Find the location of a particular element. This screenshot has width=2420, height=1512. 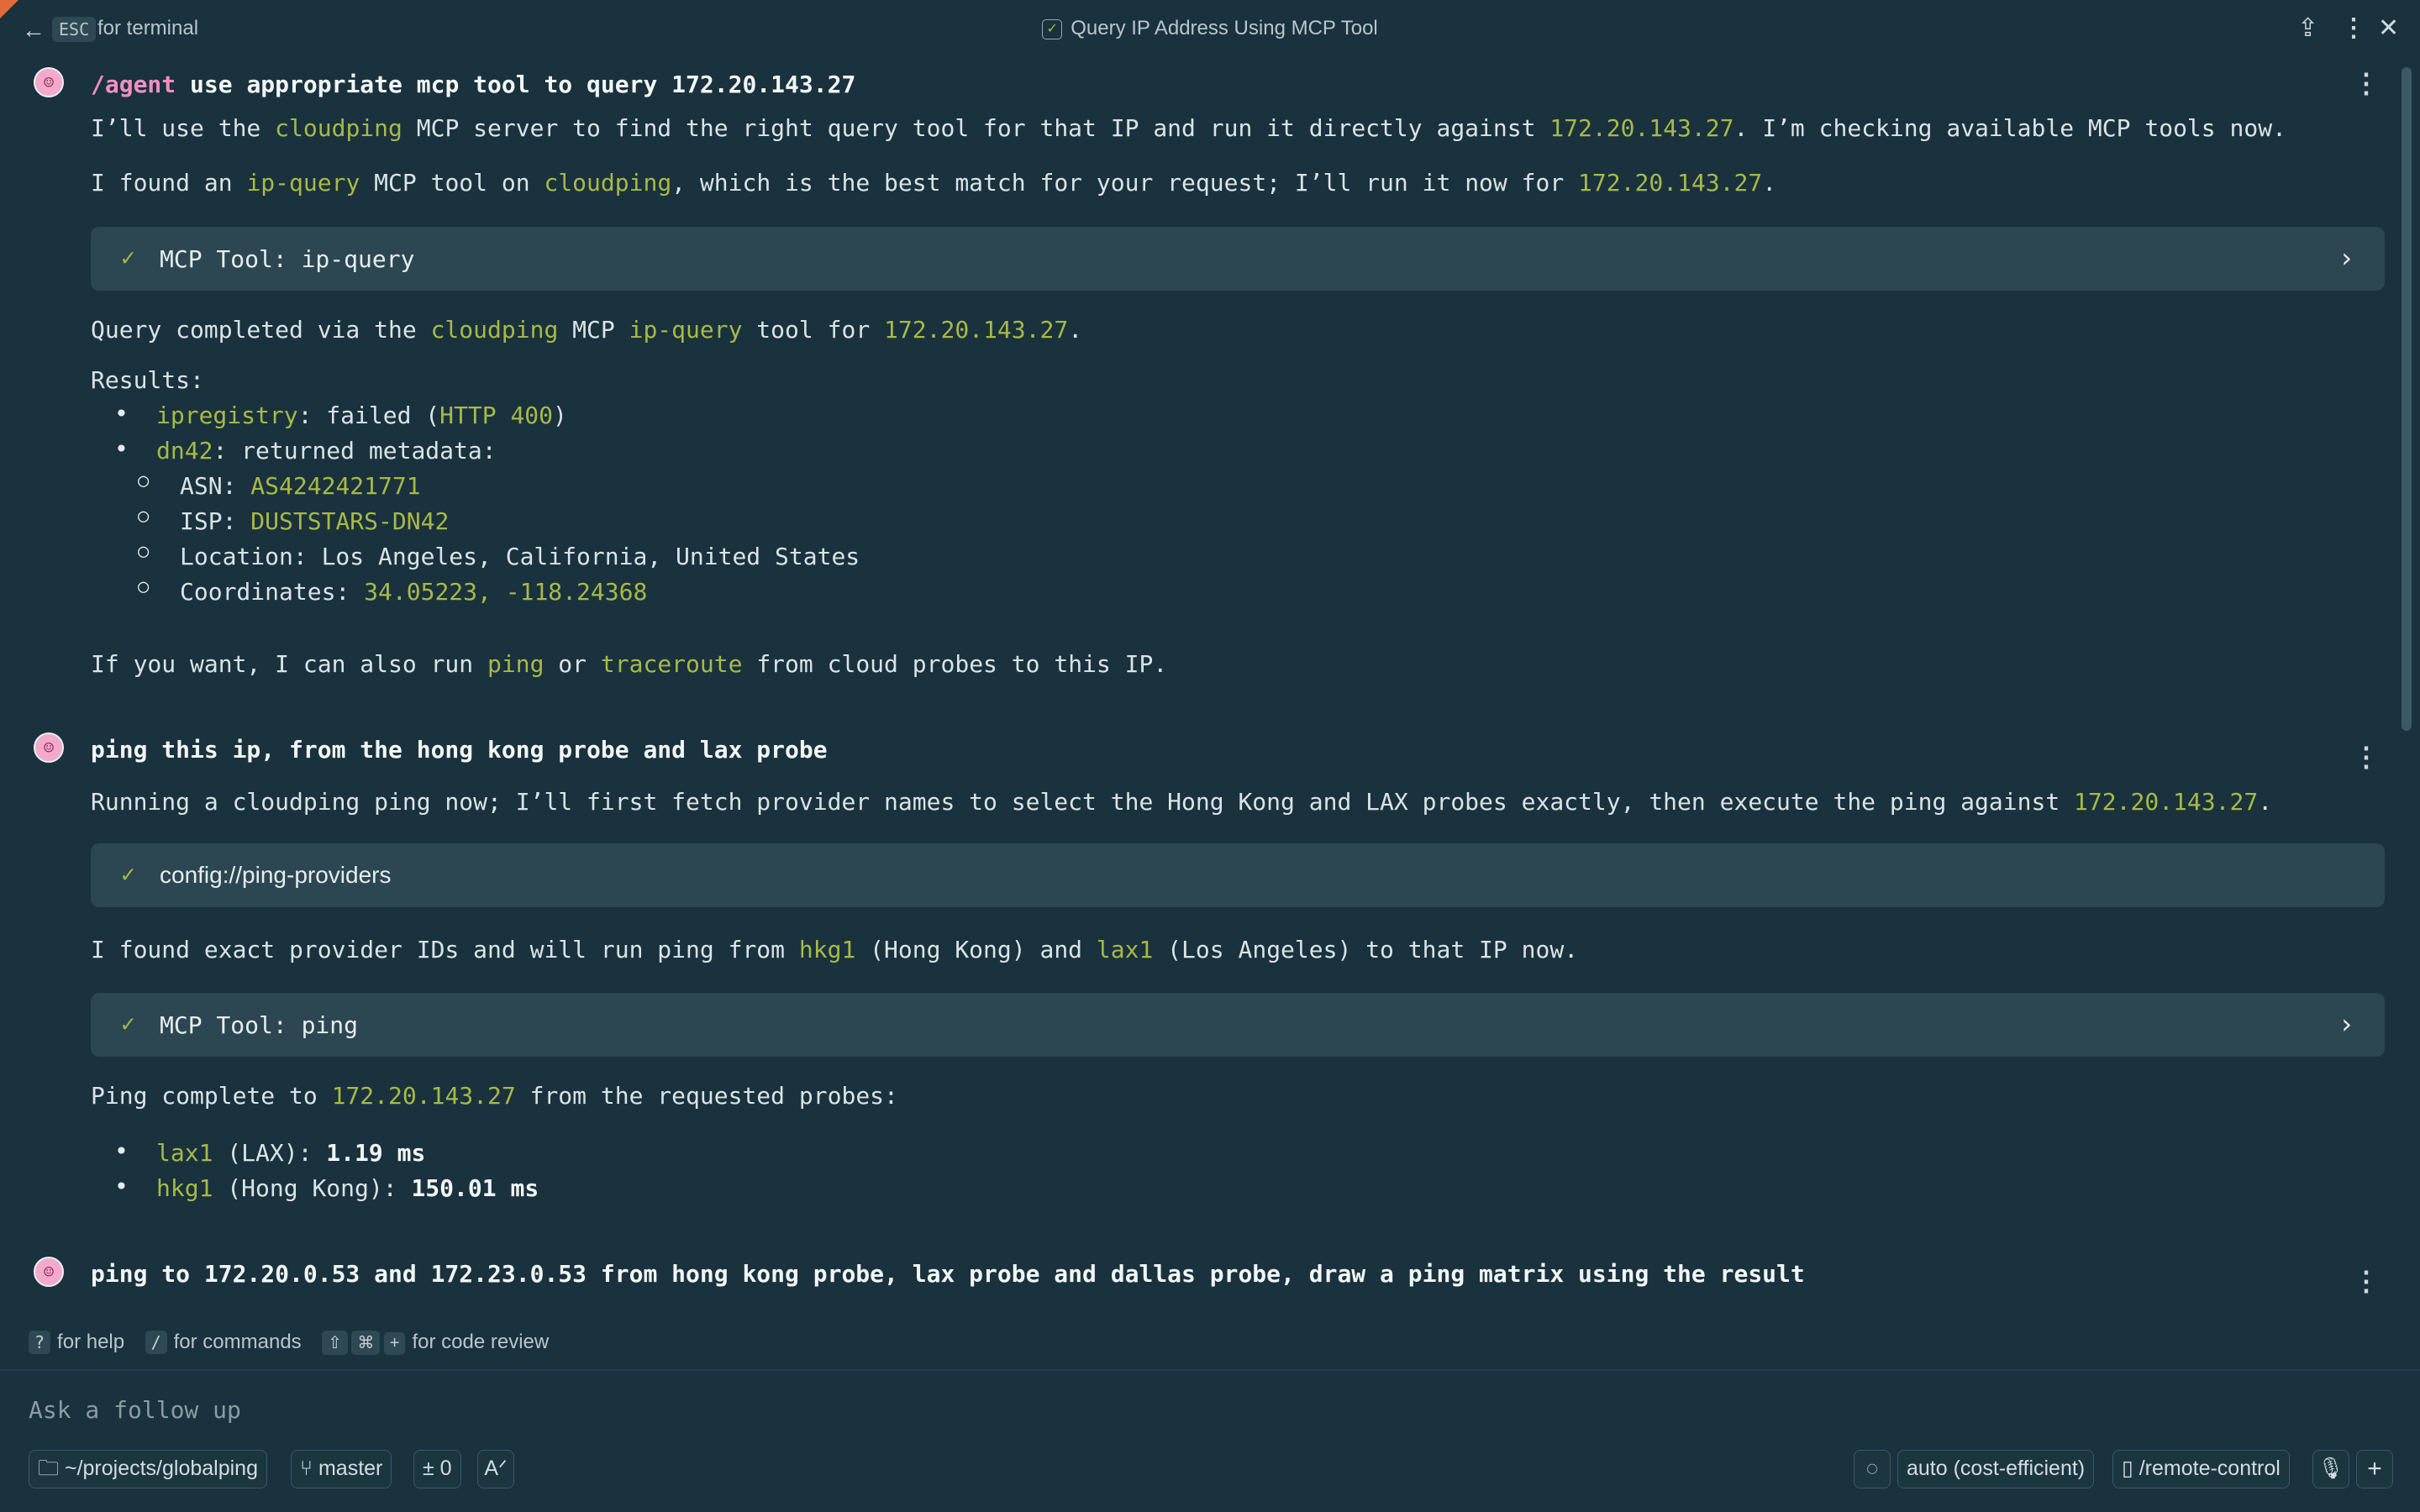

branch-chip: ⑂ master is located at coordinates (341, 1469).